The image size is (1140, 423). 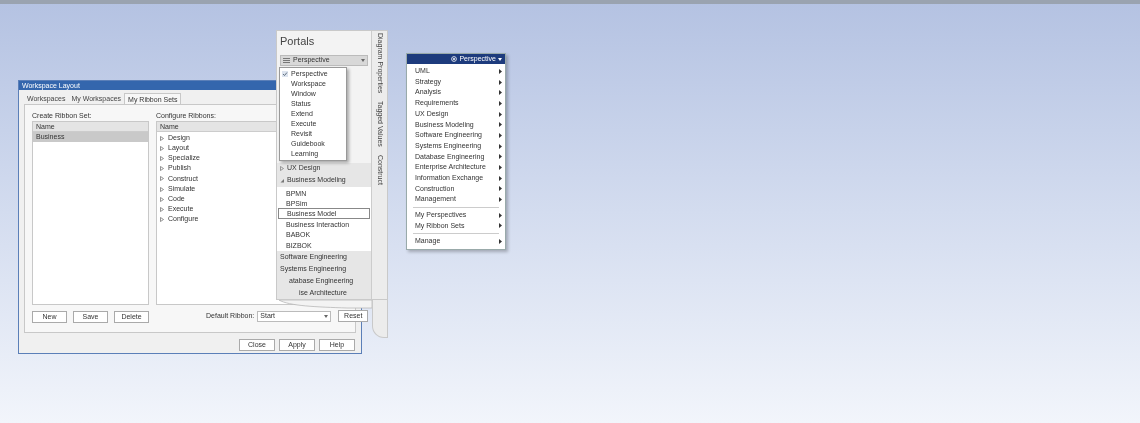 I want to click on list-icon, so click(x=286, y=60).